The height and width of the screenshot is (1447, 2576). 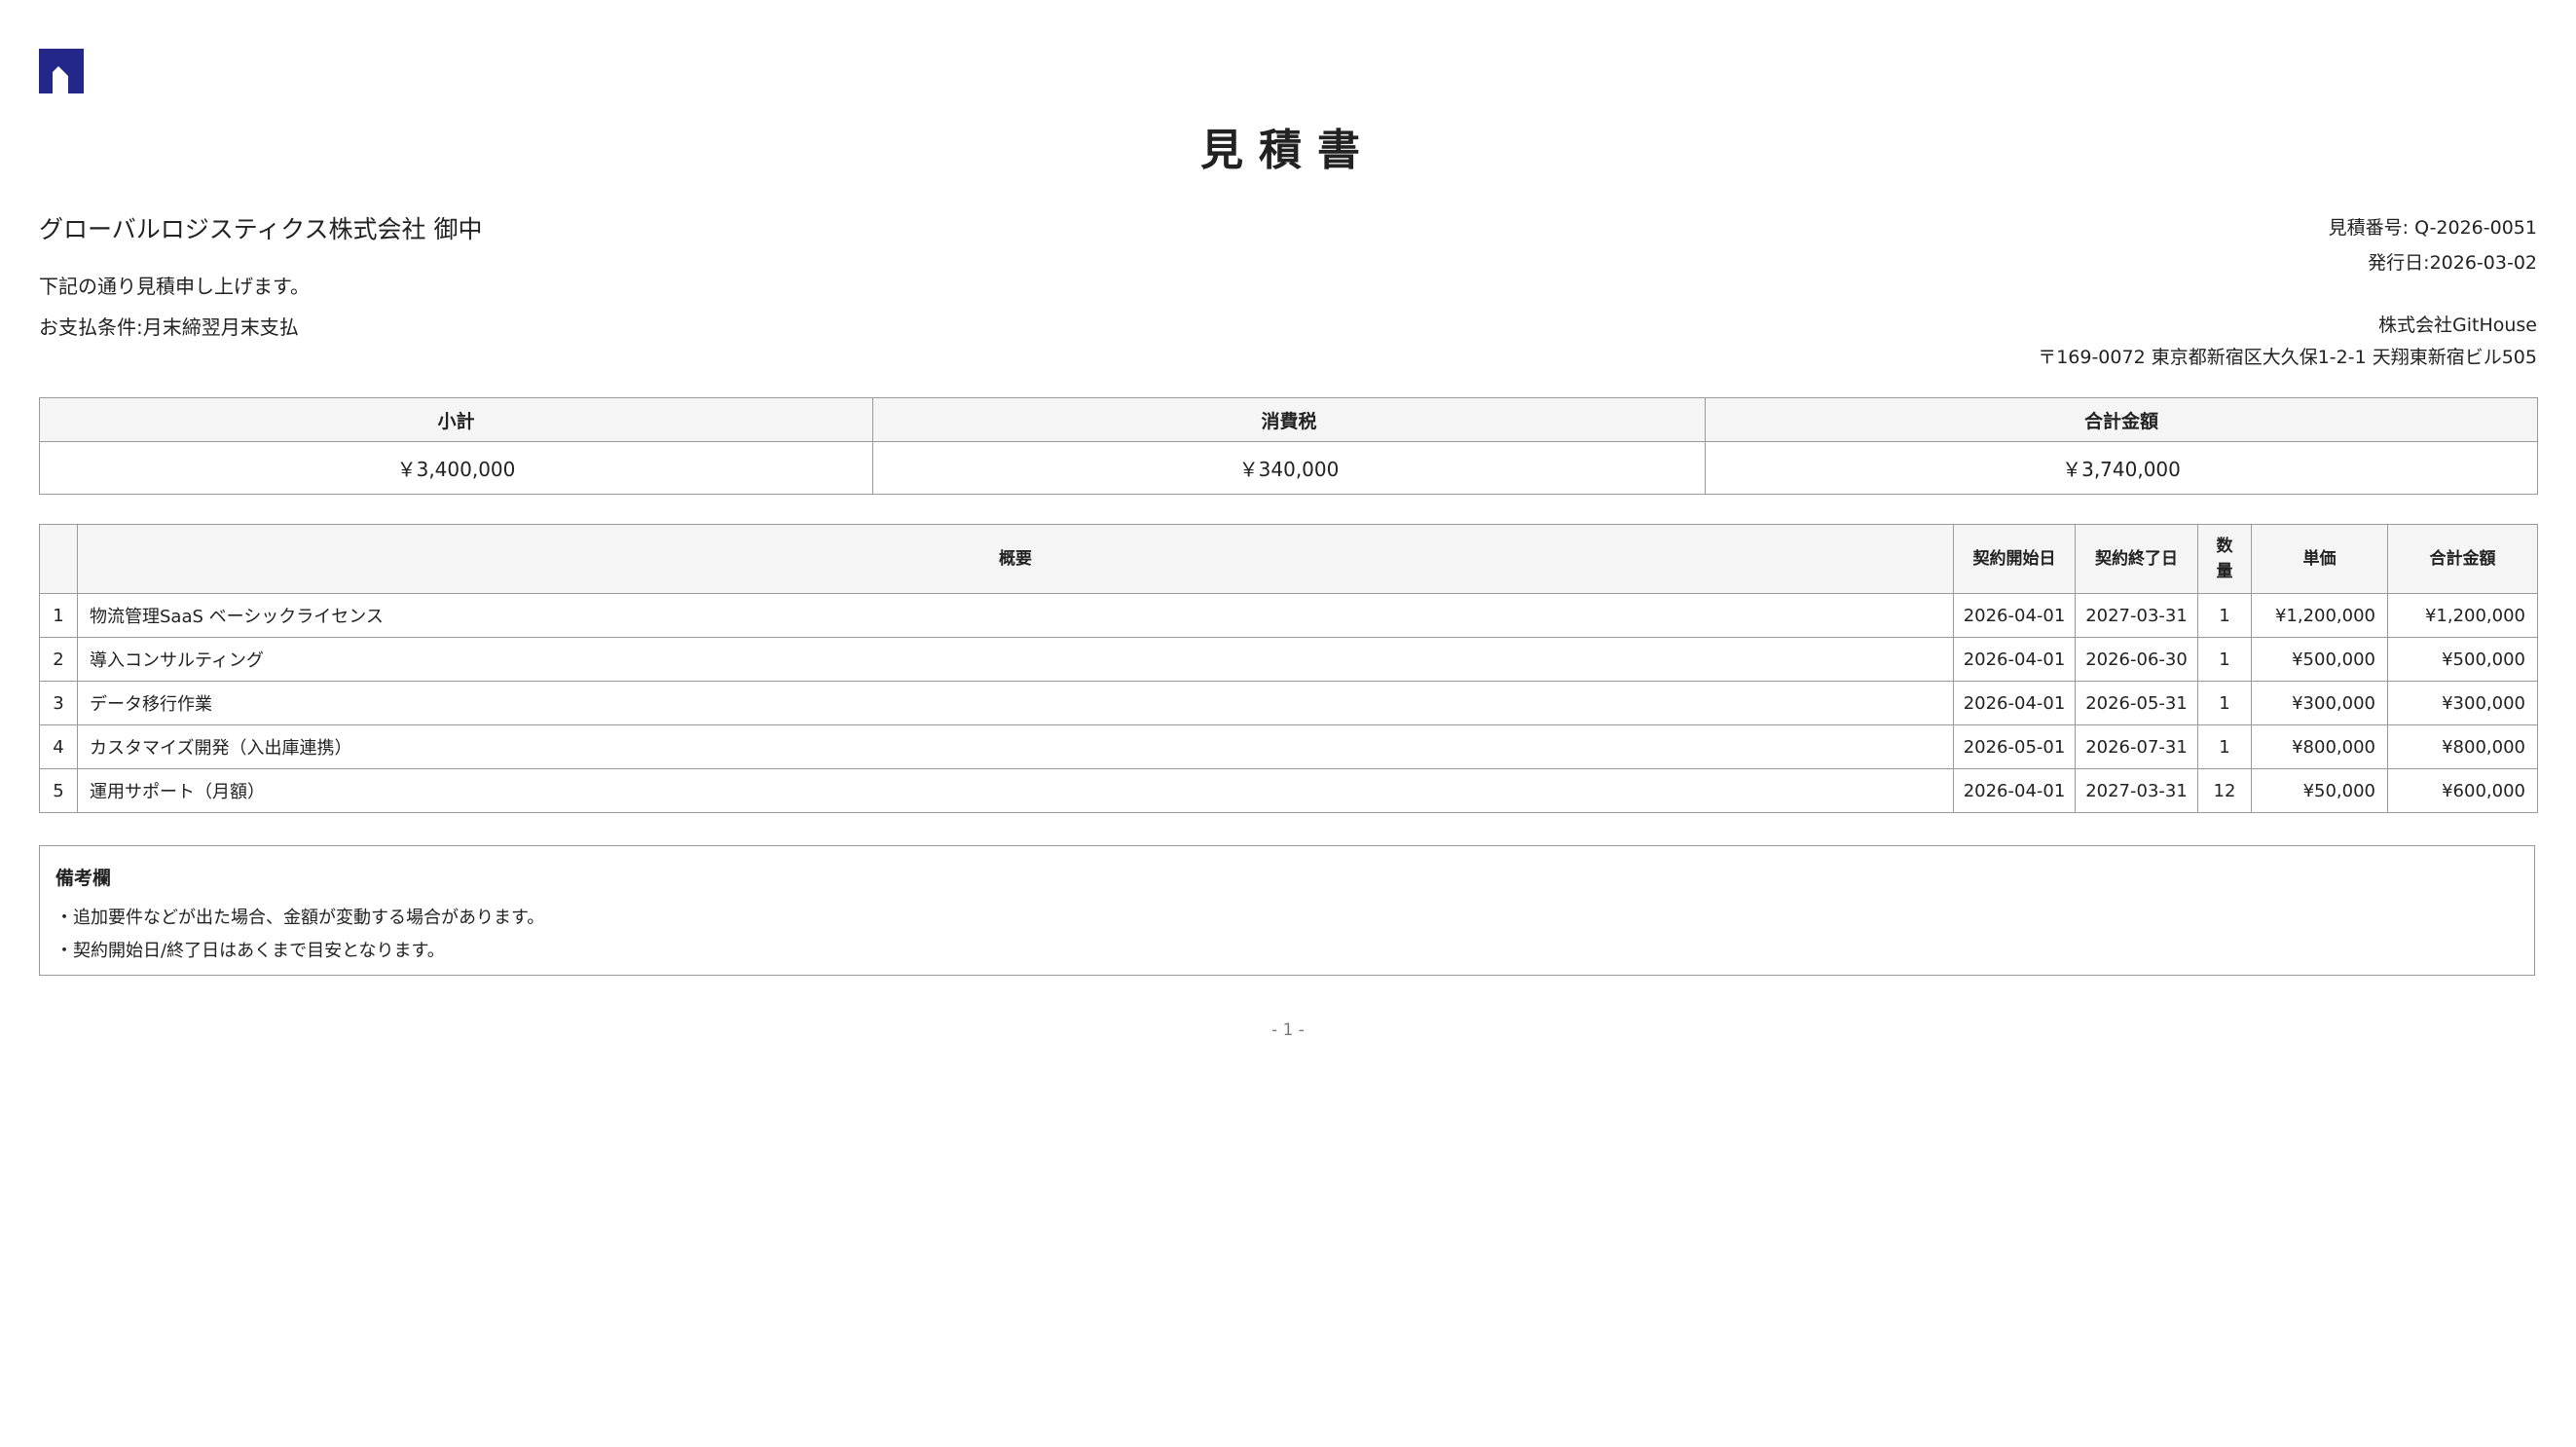 What do you see at coordinates (58, 559) in the screenshot?
I see `header-no` at bounding box center [58, 559].